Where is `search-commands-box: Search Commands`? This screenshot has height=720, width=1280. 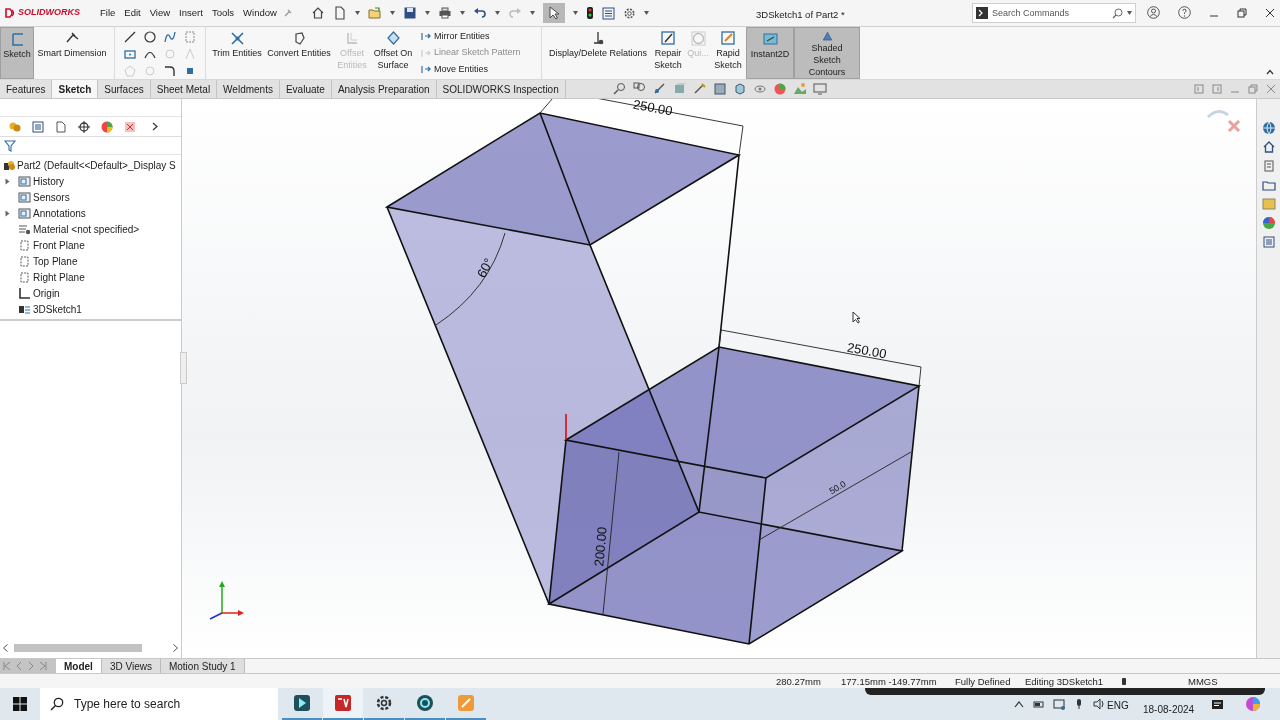 search-commands-box: Search Commands is located at coordinates (1054, 13).